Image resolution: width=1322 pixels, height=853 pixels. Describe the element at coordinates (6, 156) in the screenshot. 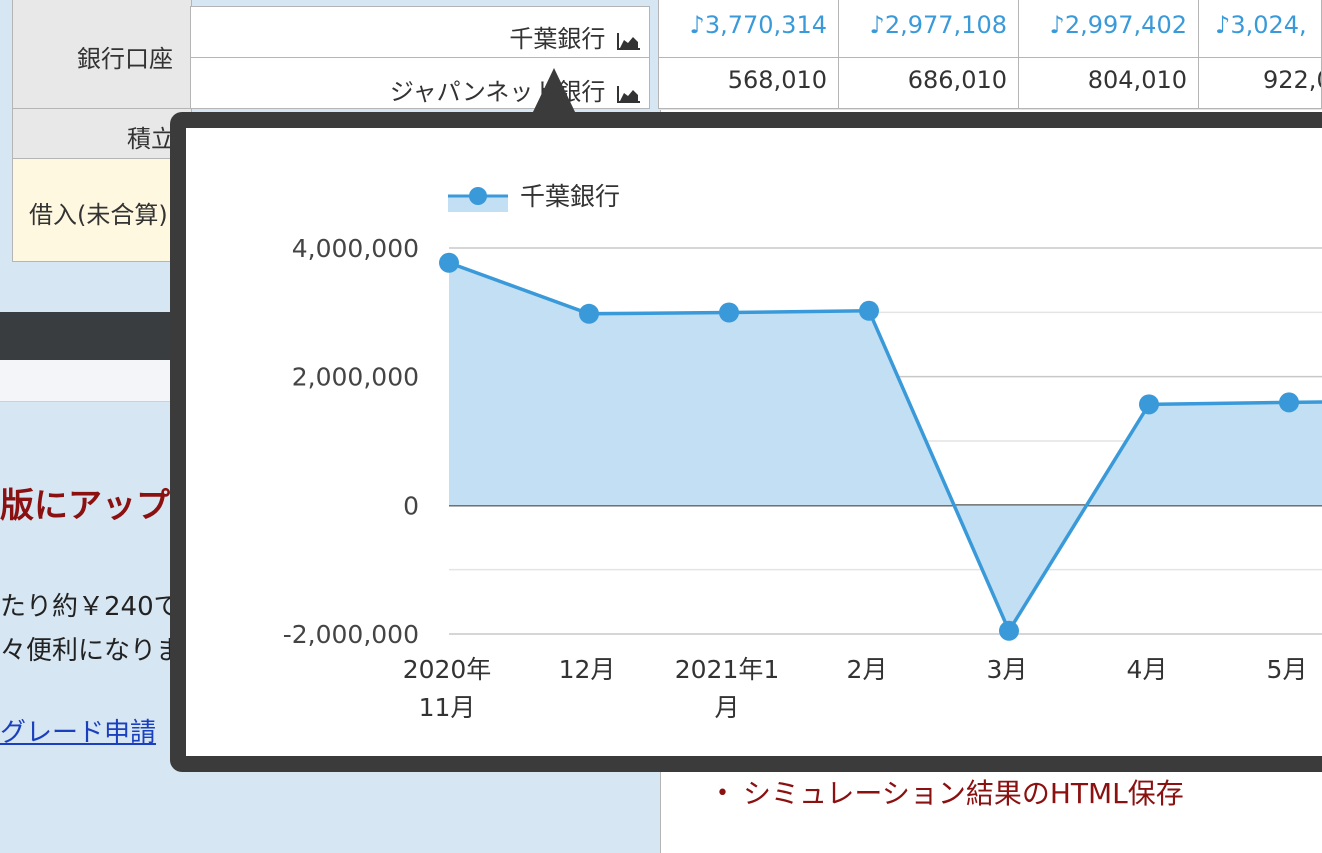

I see `left-margin-strip` at that location.